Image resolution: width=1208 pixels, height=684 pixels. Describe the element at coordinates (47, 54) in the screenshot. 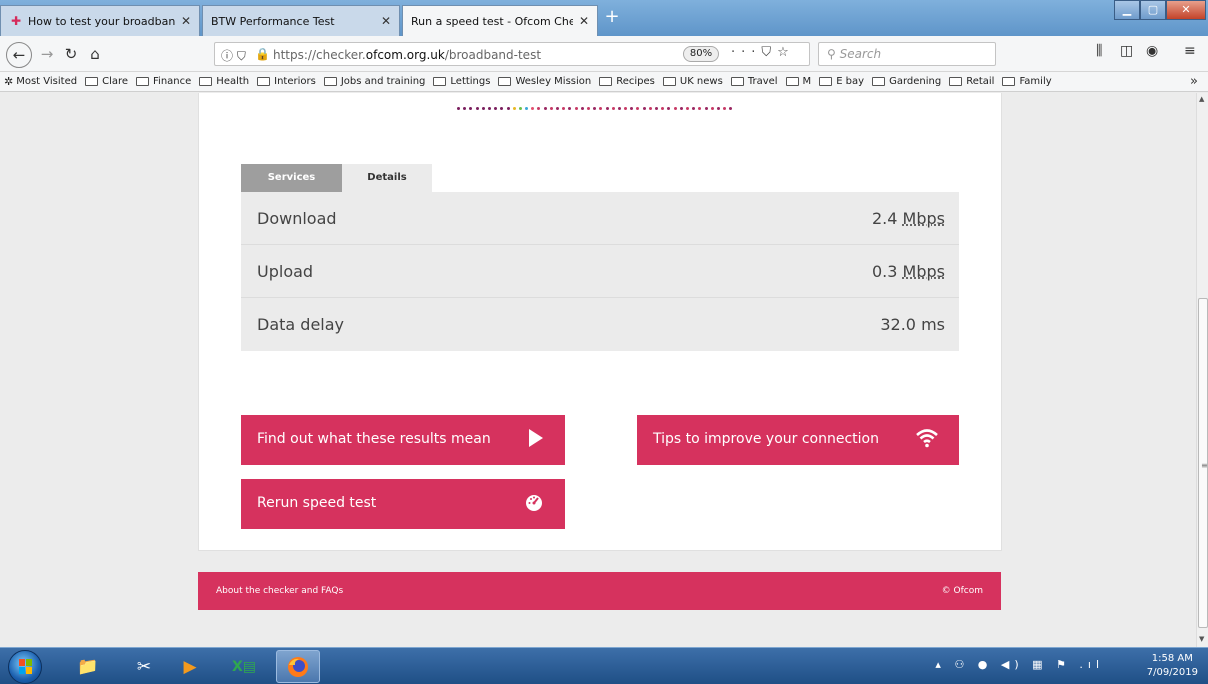

I see `forward-button: →` at that location.